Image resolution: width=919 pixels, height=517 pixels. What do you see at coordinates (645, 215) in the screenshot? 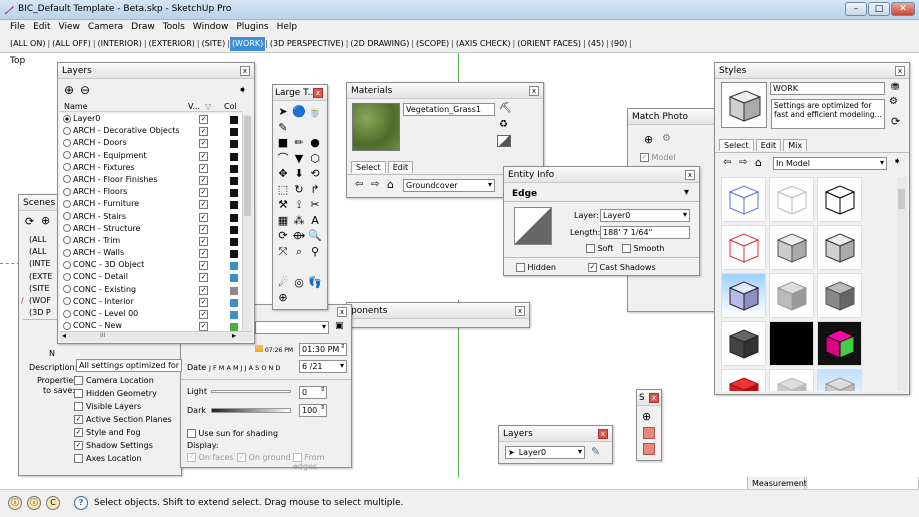
I see `layer-dropdown: Layer0 ▾` at bounding box center [645, 215].